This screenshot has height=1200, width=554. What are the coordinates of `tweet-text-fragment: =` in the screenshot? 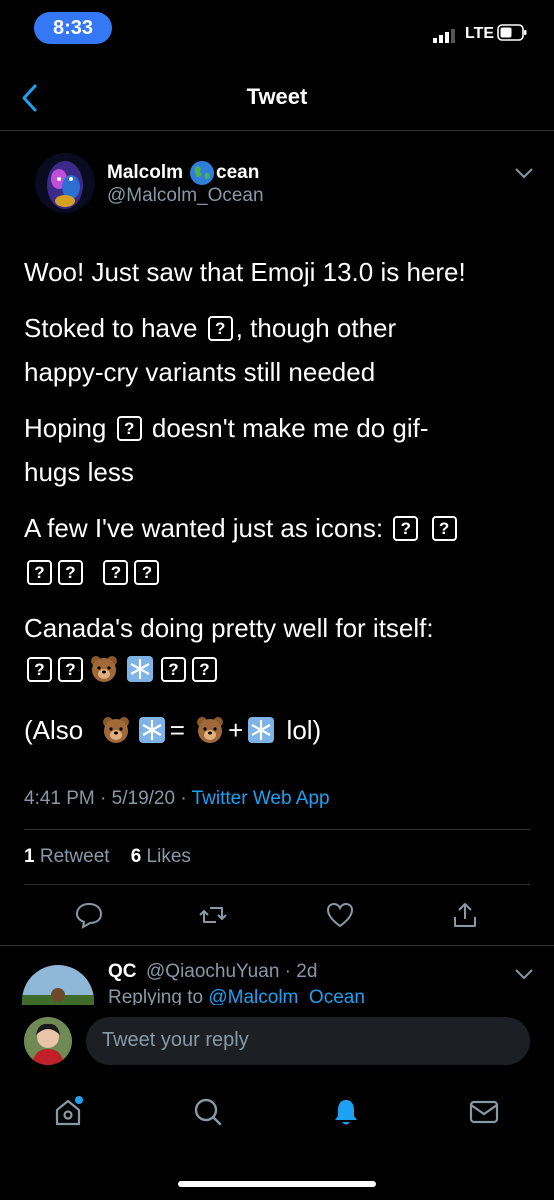 It's located at (177, 730).